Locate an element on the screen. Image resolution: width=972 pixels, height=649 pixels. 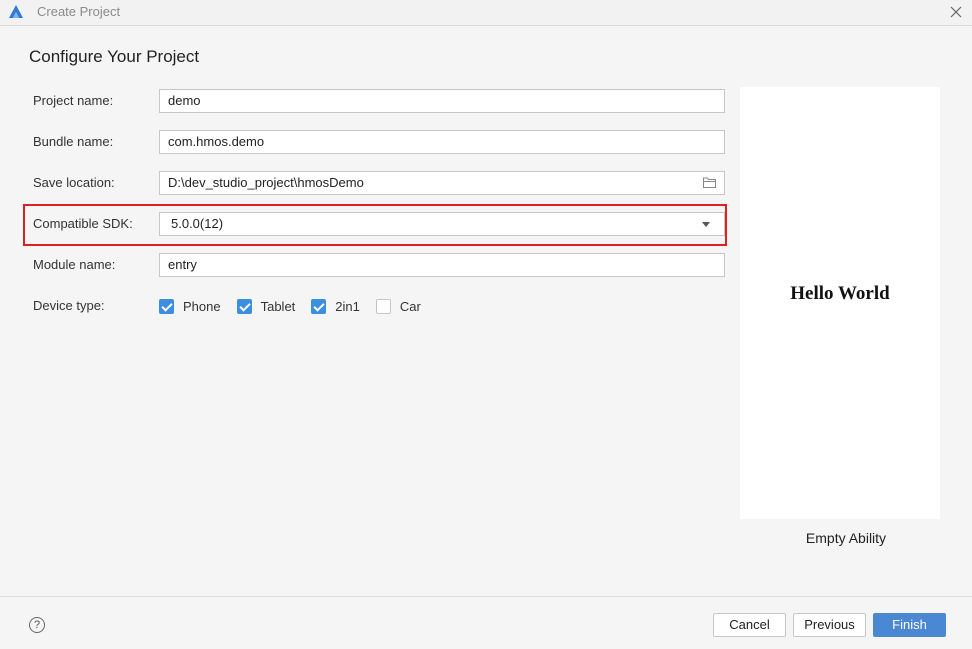
window-title: Create Project is located at coordinates (79, 11).